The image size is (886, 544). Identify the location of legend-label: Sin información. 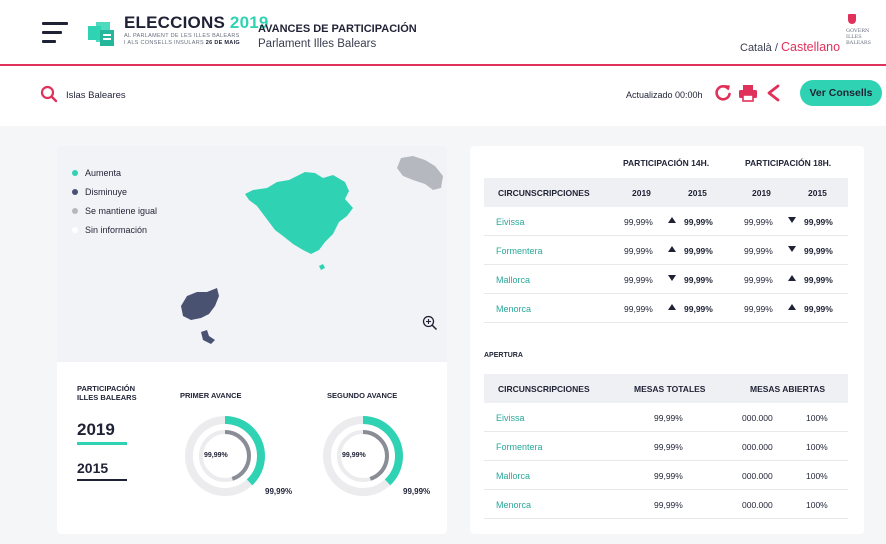
(116, 229).